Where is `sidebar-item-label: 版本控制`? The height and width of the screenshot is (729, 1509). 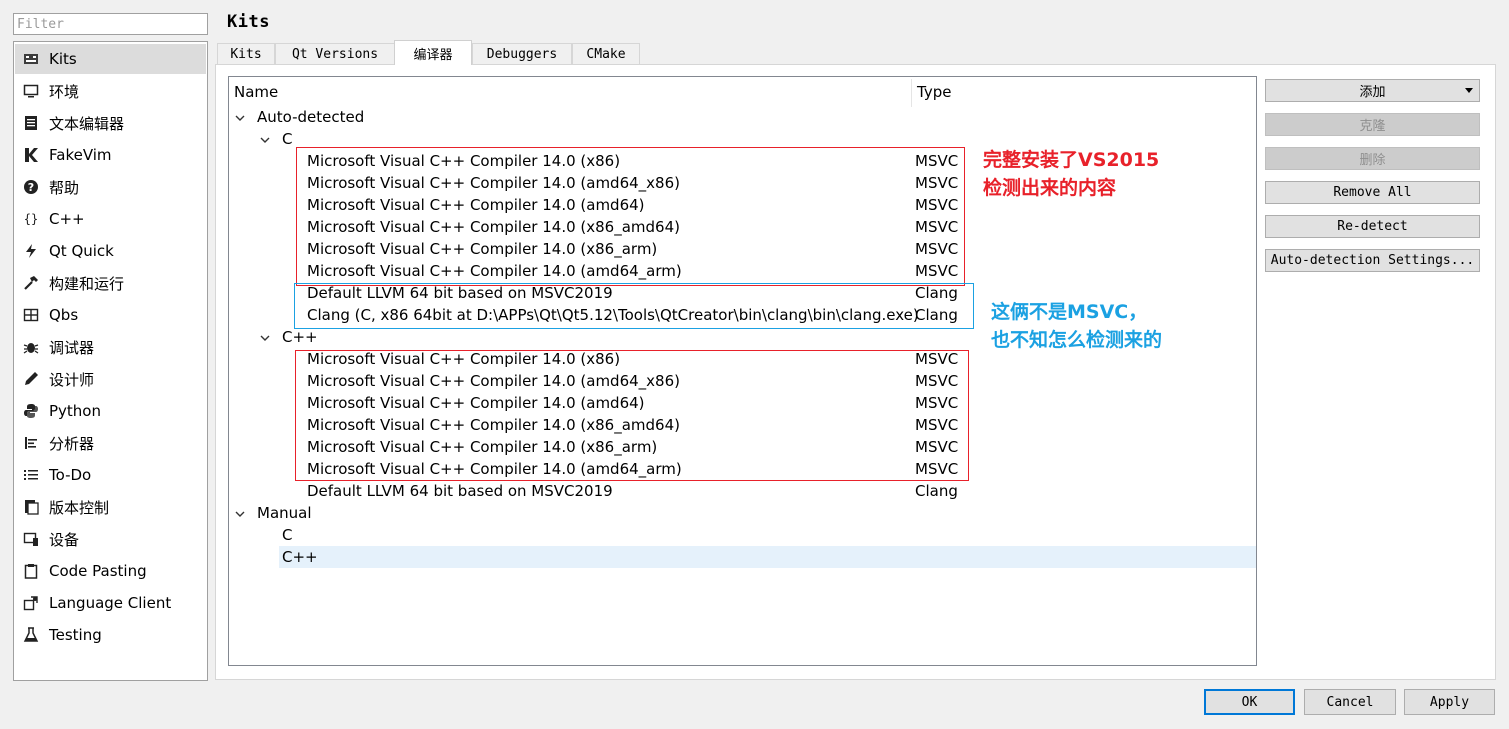
sidebar-item-label: 版本控制 is located at coordinates (79, 507).